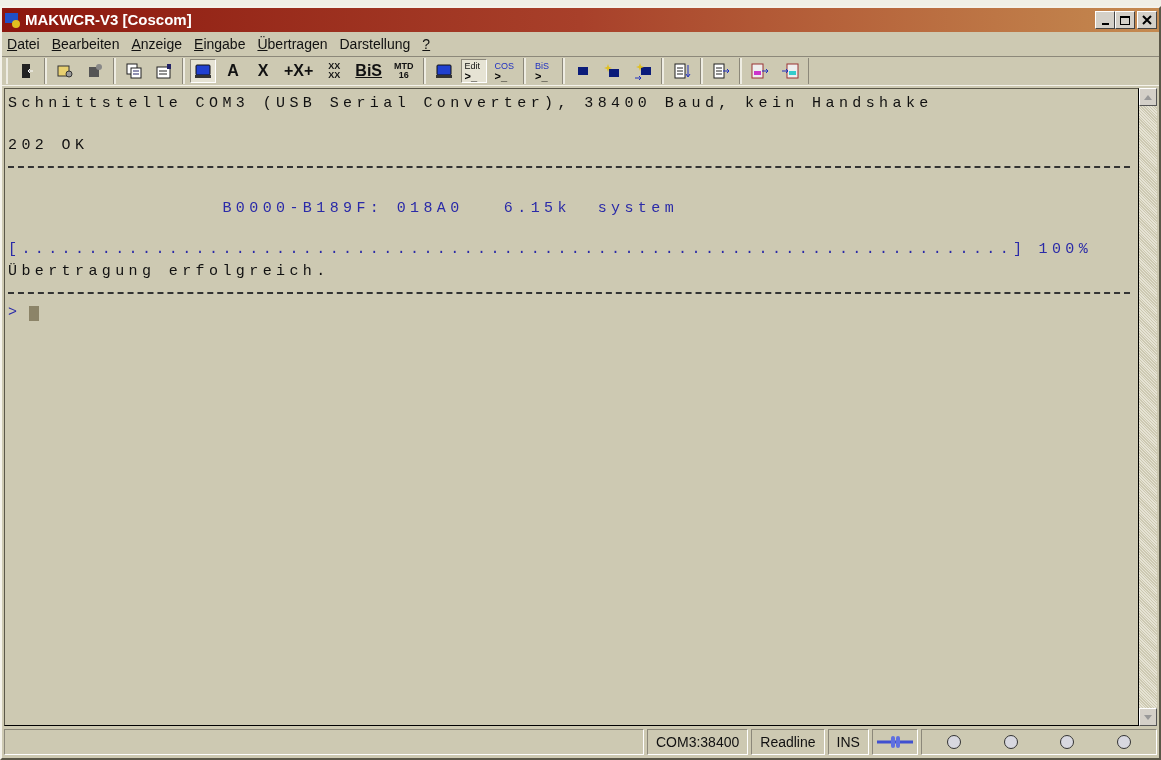  I want to click on scroll-down-button, so click(1148, 717).